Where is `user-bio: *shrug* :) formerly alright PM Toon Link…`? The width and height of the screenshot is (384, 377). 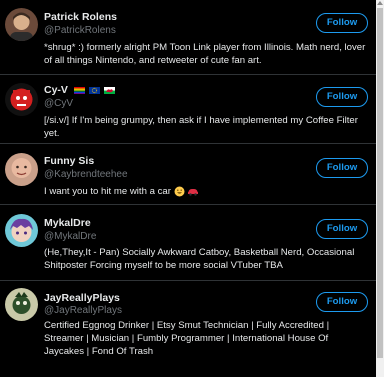 user-bio: *shrug* :) formerly alright PM Toon Link… is located at coordinates (205, 54).